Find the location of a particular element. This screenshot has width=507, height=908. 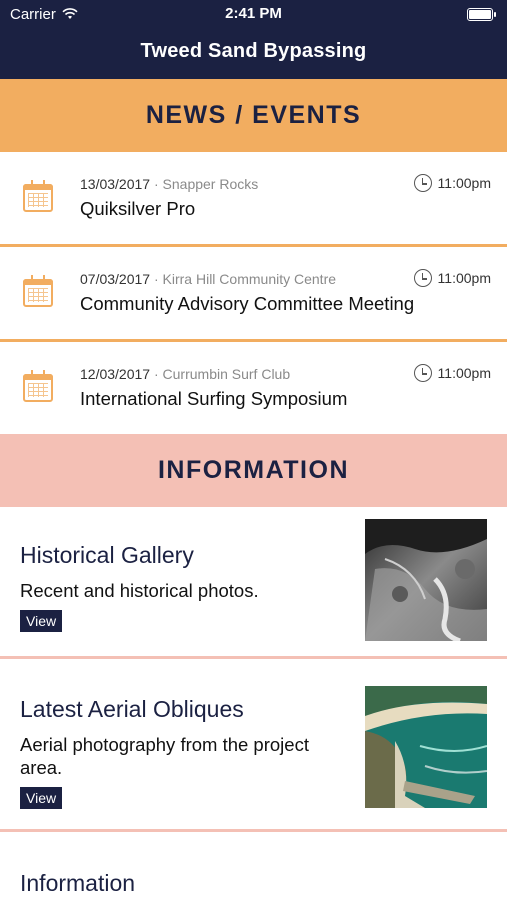

info-item-title: Information is located at coordinates (78, 883).